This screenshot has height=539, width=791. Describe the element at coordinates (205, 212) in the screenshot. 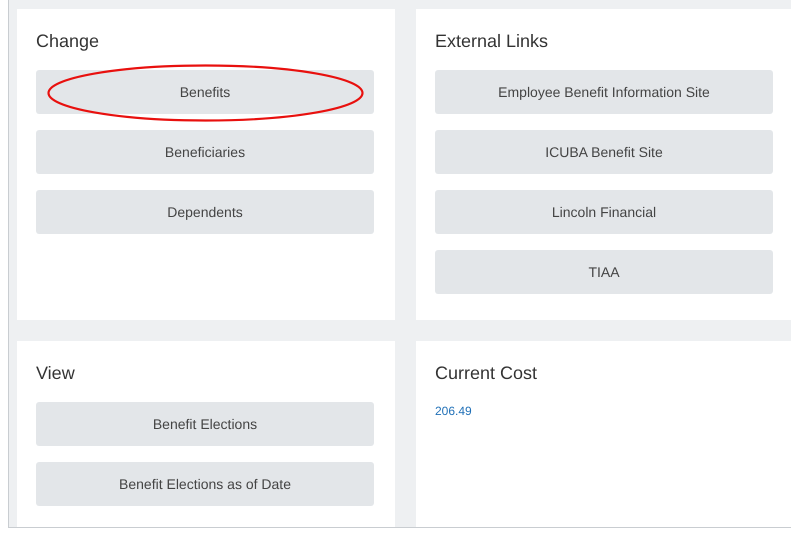

I see `action-button: Dependents` at that location.